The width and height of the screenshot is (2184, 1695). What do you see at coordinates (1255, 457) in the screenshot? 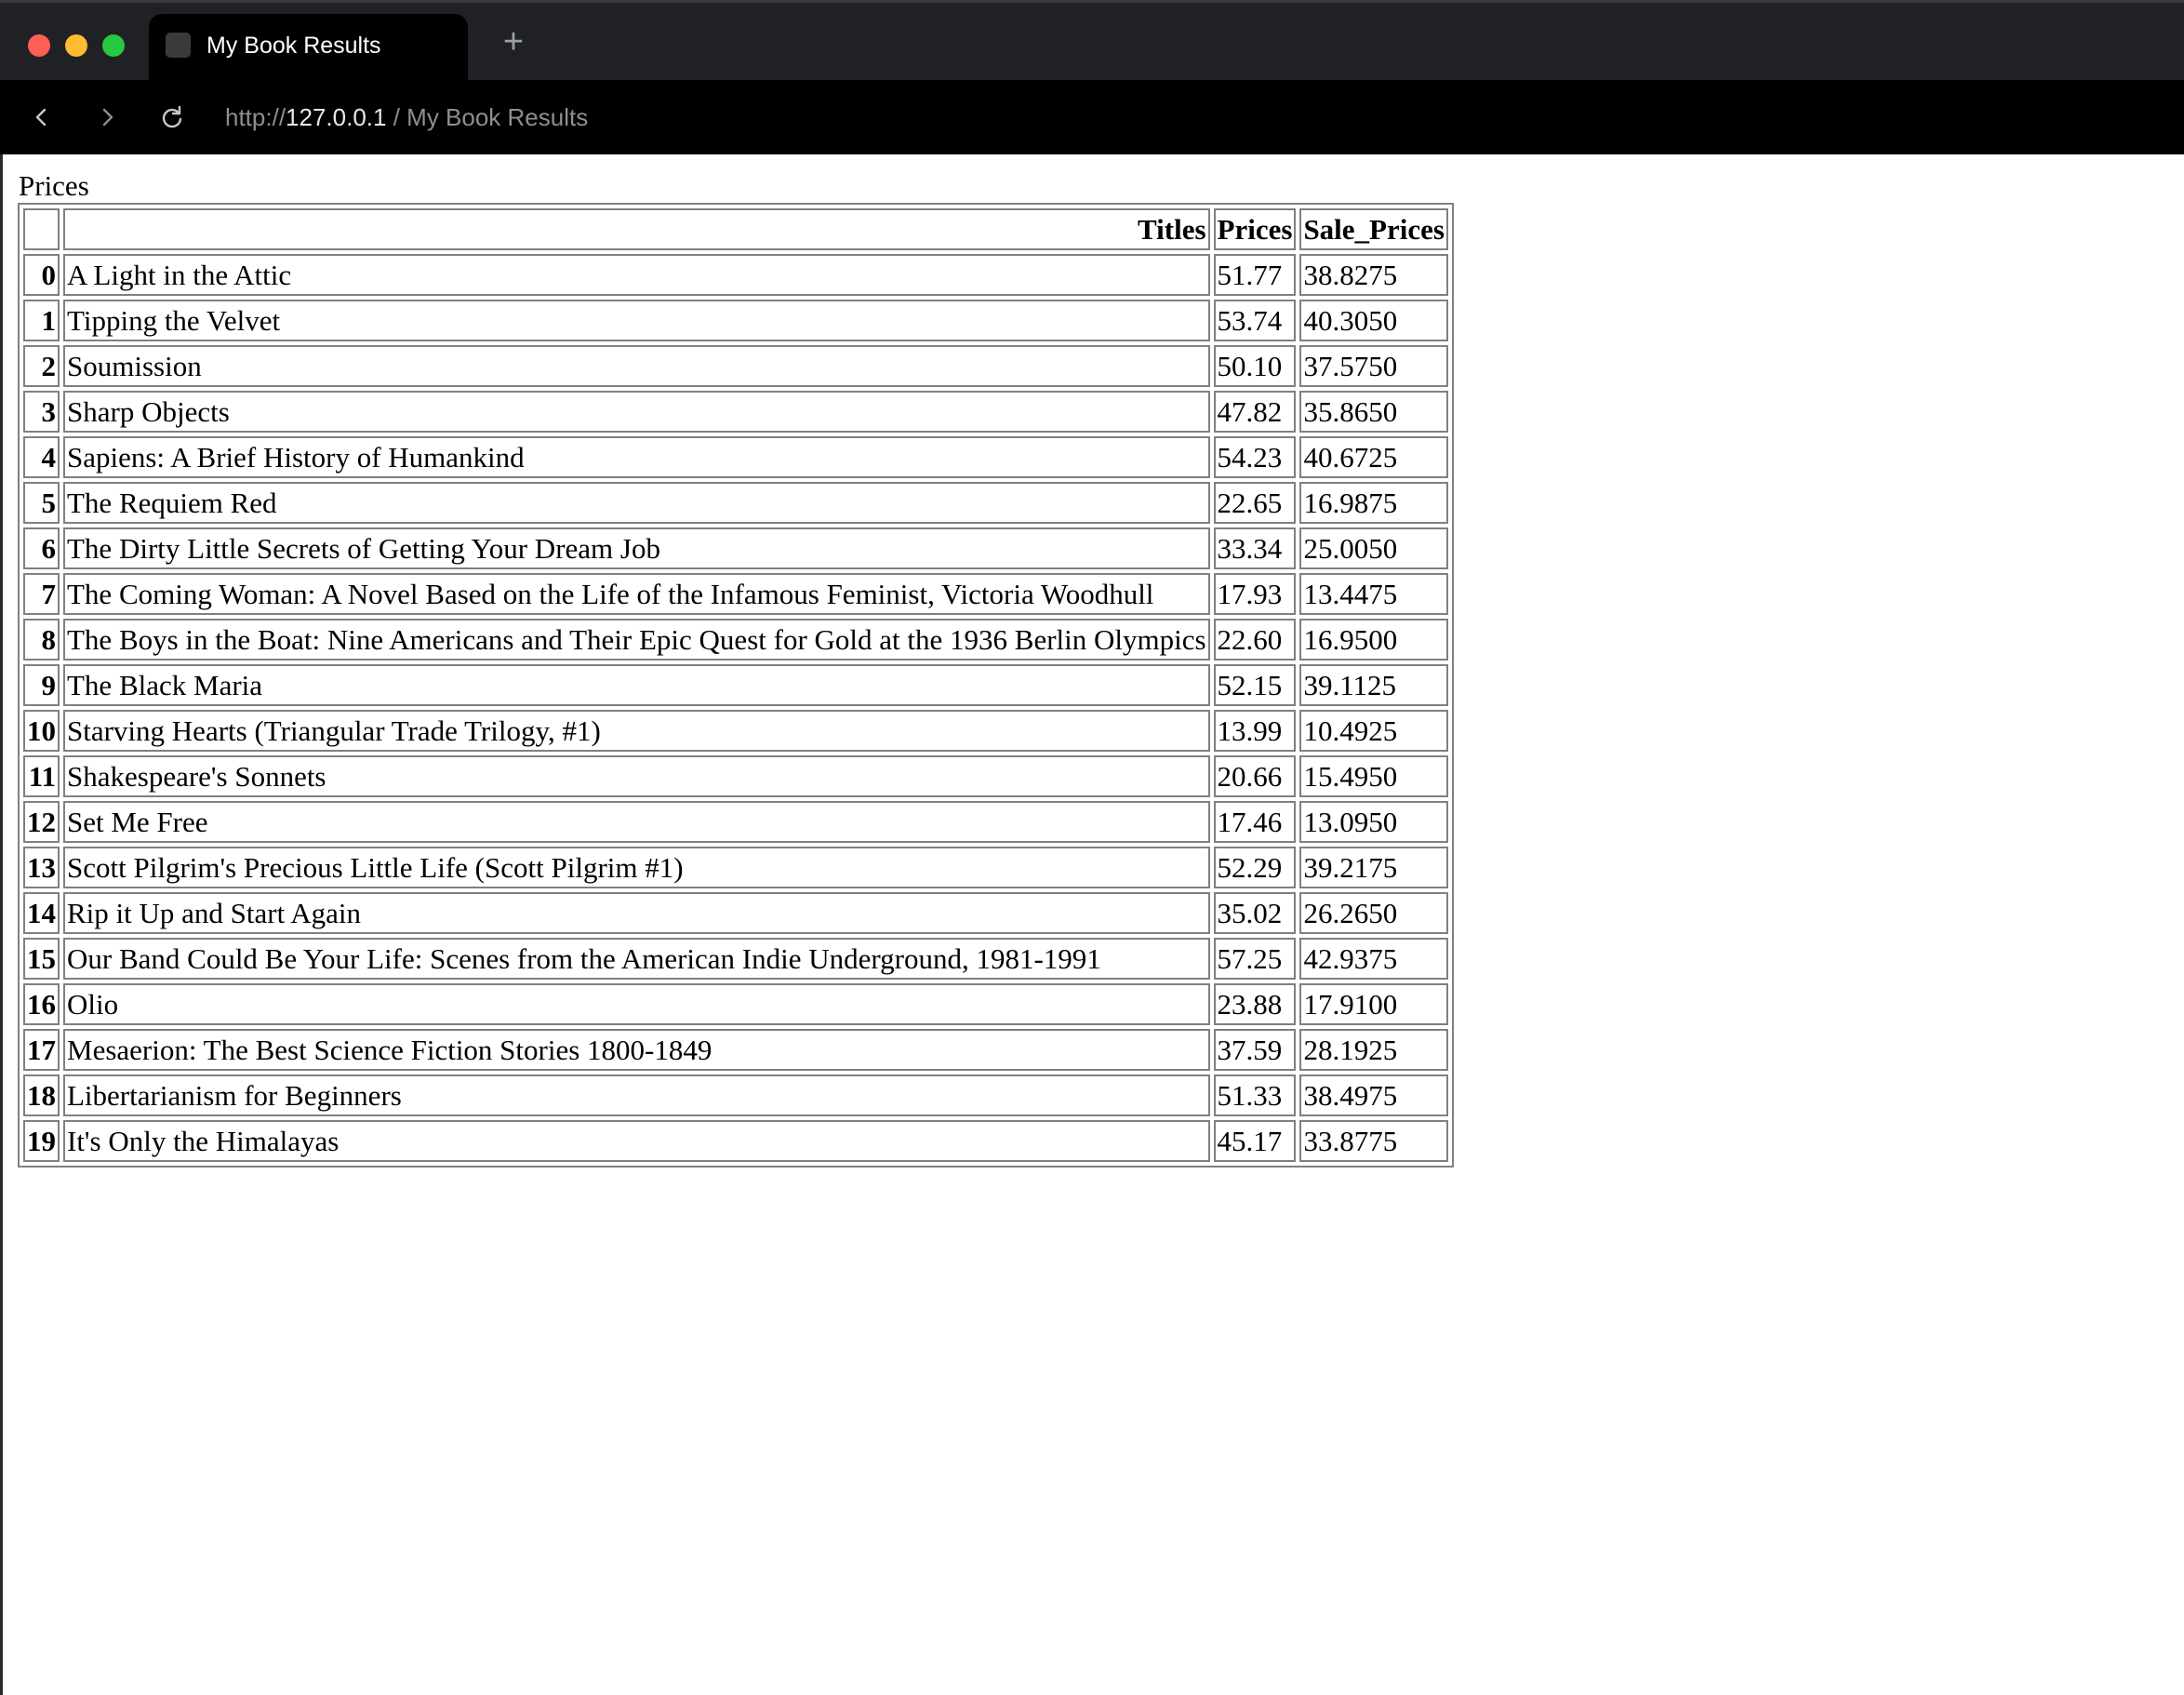
I see `price-cell: 54.23` at bounding box center [1255, 457].